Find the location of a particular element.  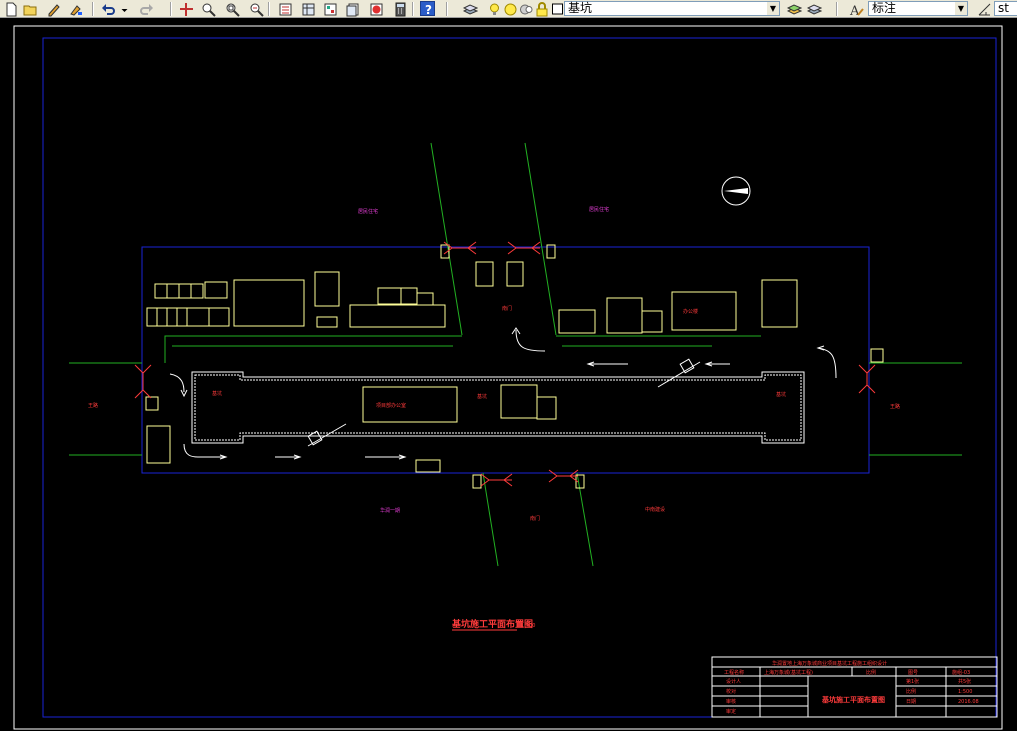

current-dim-style: st is located at coordinates (1003, 8).